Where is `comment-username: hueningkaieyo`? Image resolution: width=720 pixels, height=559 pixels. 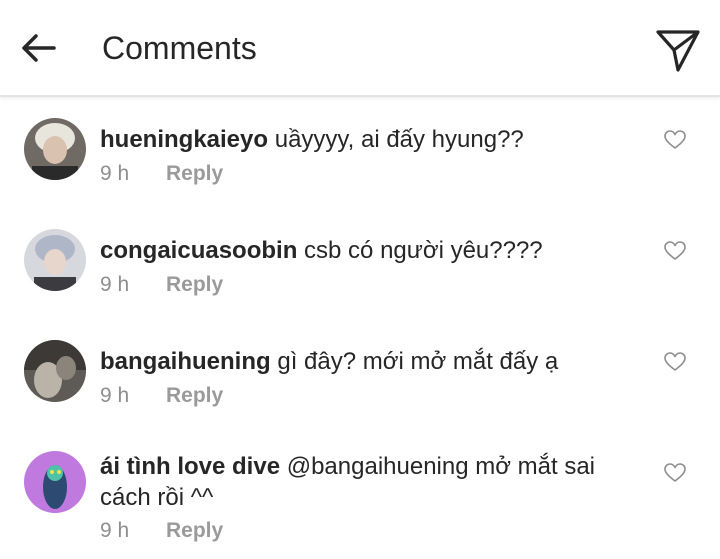
comment-username: hueningkaieyo is located at coordinates (184, 139).